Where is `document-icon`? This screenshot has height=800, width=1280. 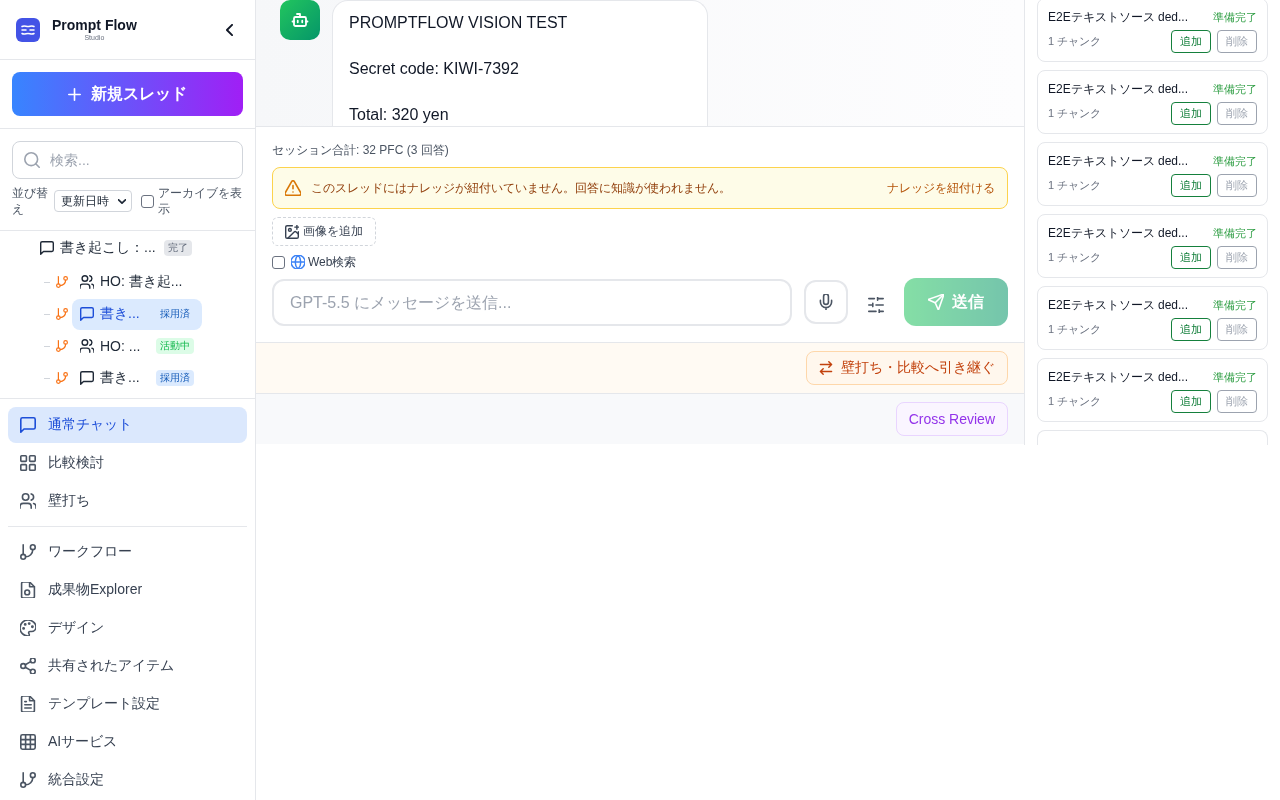 document-icon is located at coordinates (28, 590).